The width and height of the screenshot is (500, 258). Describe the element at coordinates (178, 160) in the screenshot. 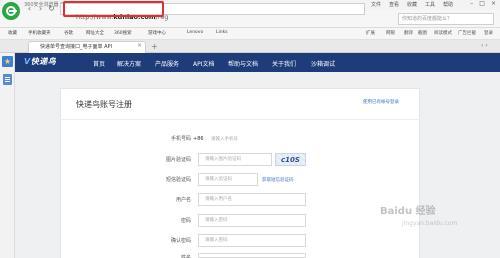

I see `image-captcha-label: 图片验证码` at that location.